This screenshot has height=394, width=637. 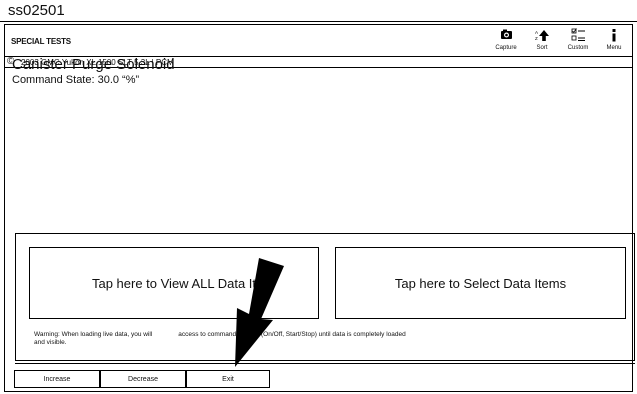 I want to click on select-data-items-button: Tap here to Select Data Items, so click(x=480, y=283).